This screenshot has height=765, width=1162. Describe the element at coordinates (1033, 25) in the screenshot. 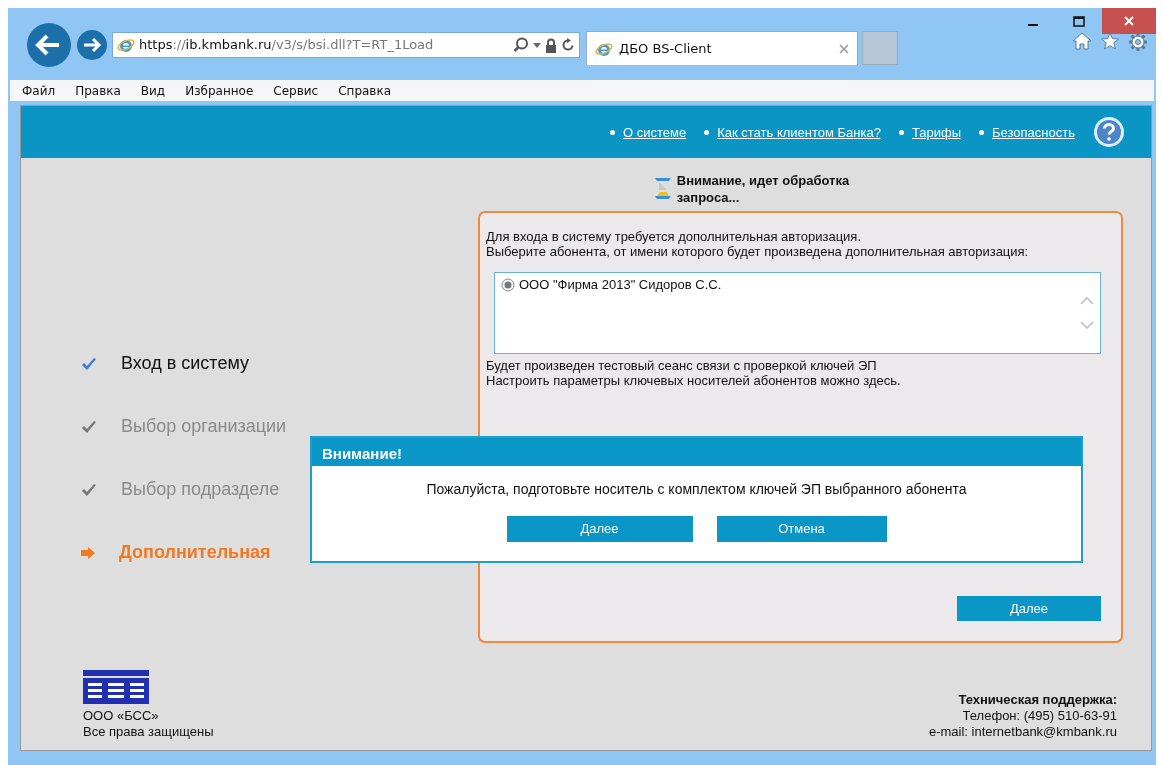

I see `minimize-icon` at that location.